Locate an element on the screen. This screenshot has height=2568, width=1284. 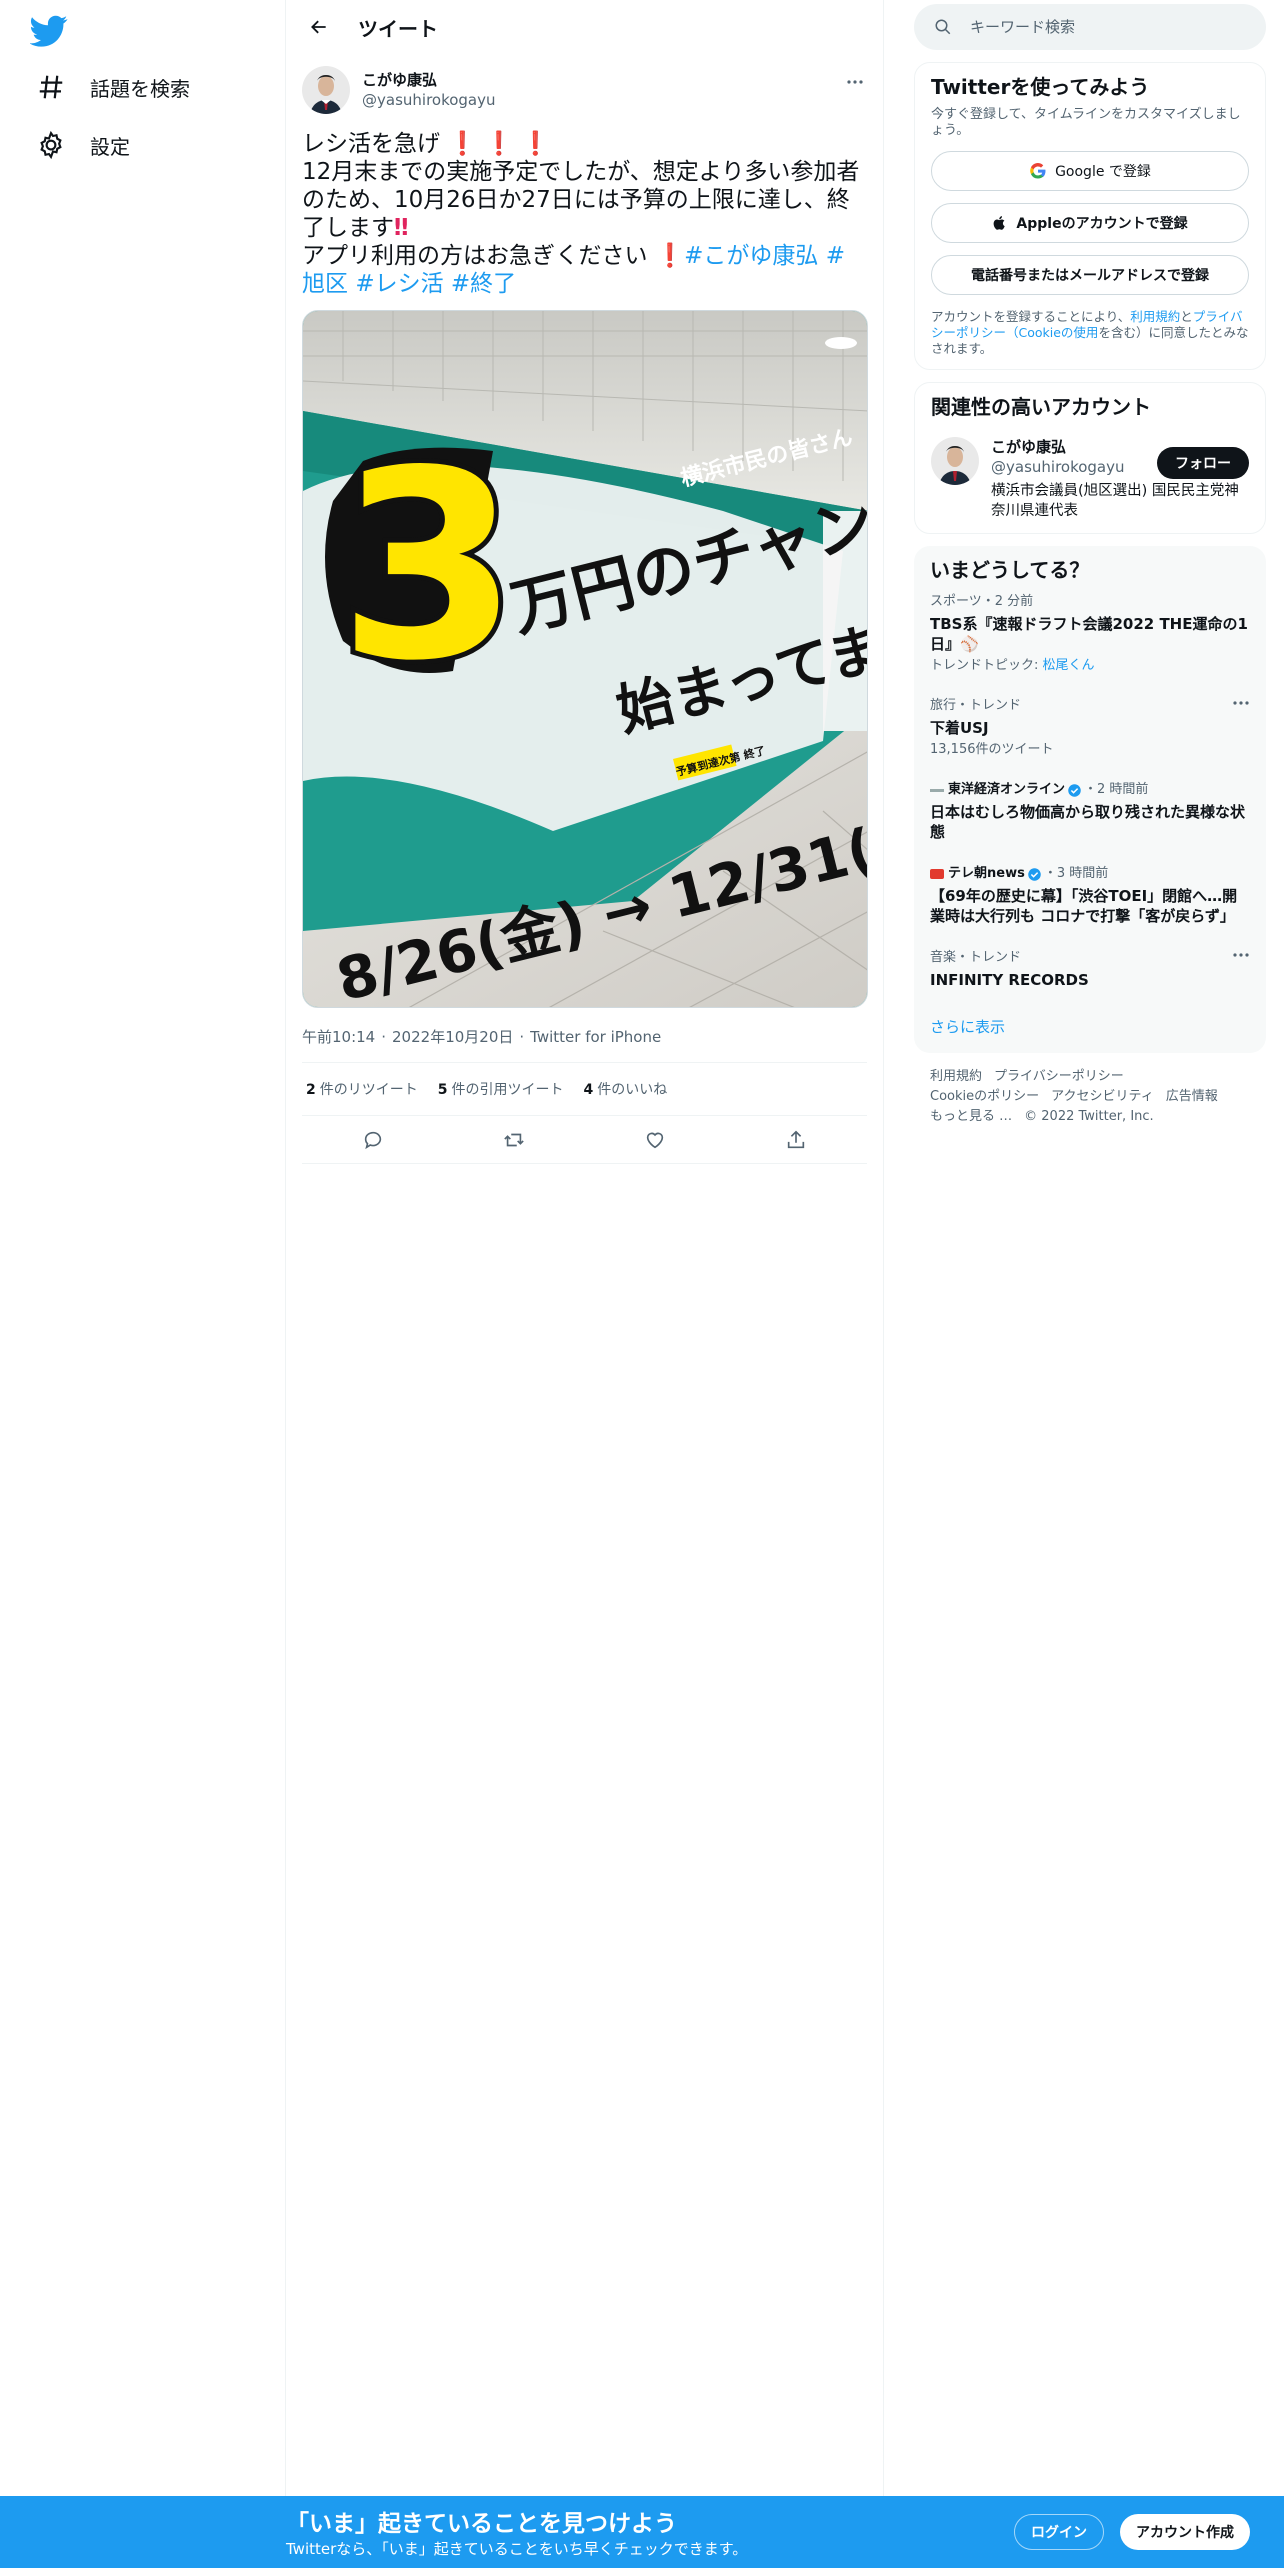
news-time: ・3 時間前 is located at coordinates (1076, 873).